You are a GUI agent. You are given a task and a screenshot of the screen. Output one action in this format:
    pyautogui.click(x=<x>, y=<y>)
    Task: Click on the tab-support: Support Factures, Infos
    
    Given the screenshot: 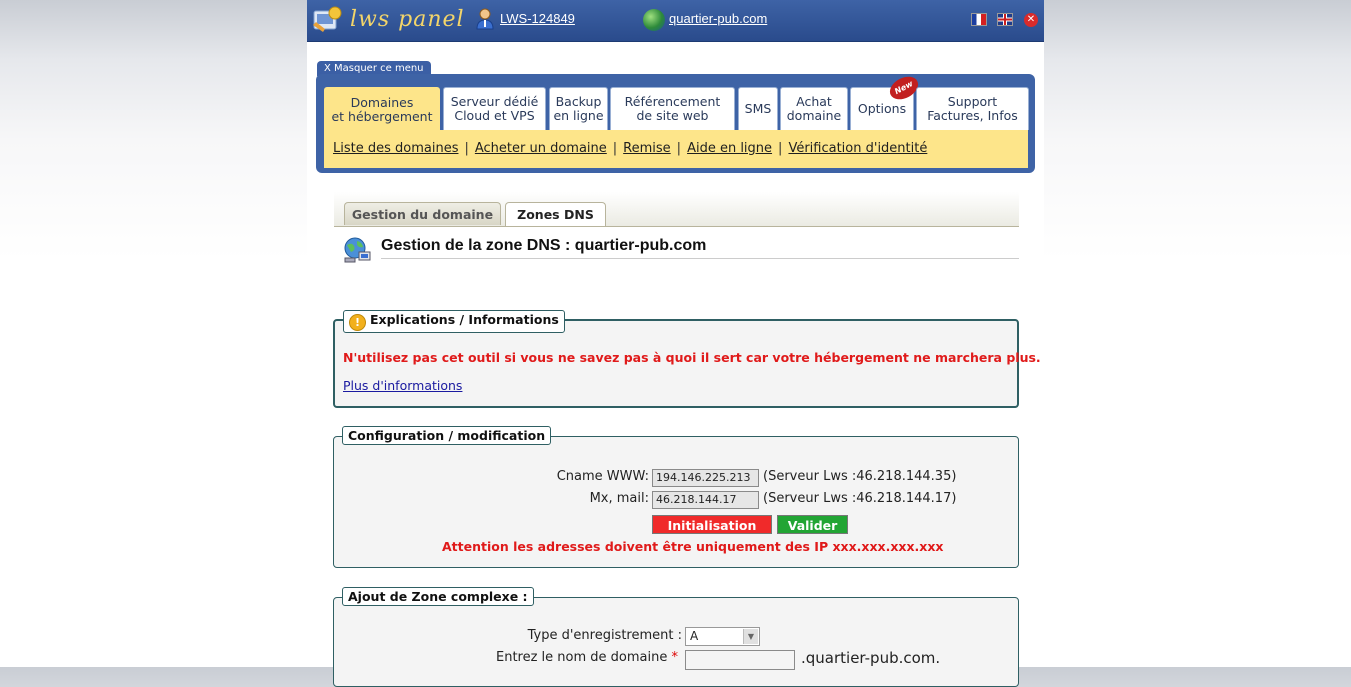 What is the action you would take?
    pyautogui.click(x=972, y=108)
    